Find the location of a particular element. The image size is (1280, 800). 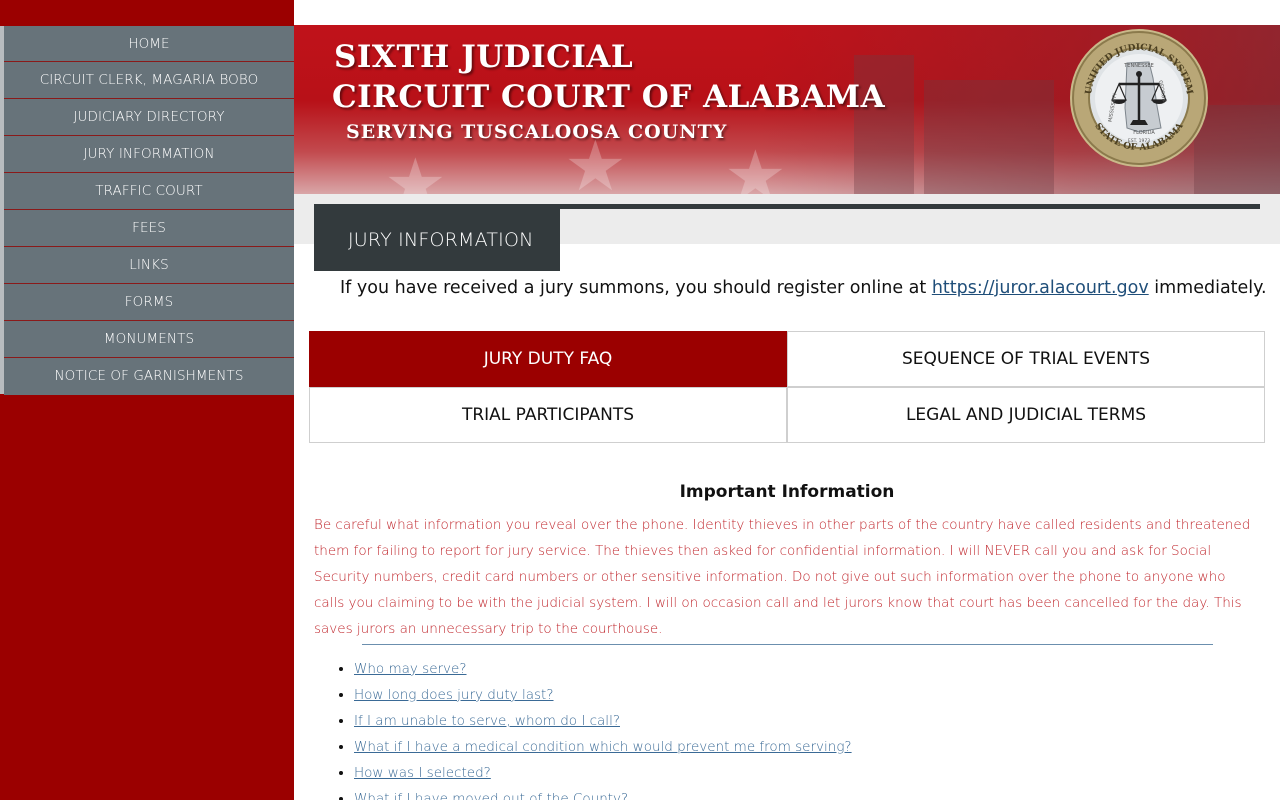

site-subtitle: SERVING TUSCALOOSA COUNTY is located at coordinates (537, 132).